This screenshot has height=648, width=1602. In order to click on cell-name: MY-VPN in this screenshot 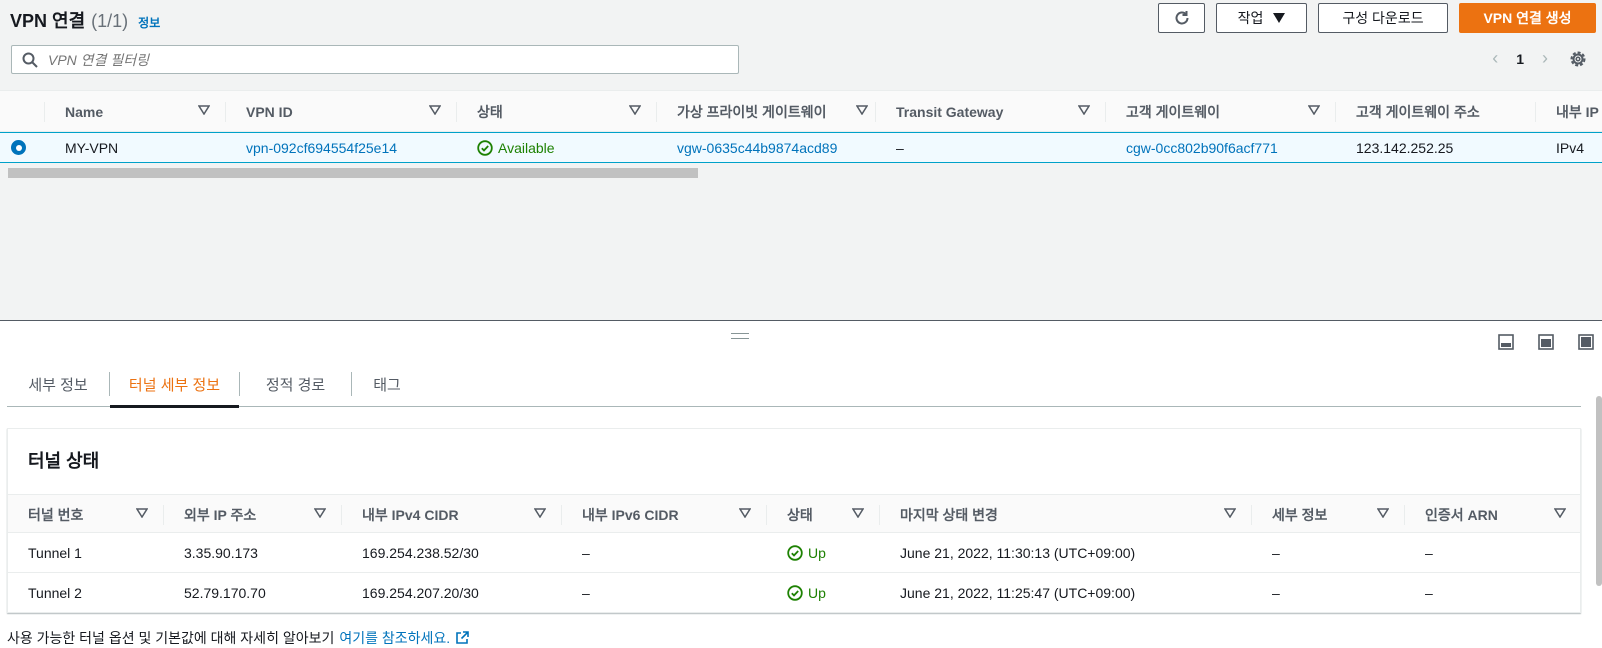, I will do `click(92, 147)`.